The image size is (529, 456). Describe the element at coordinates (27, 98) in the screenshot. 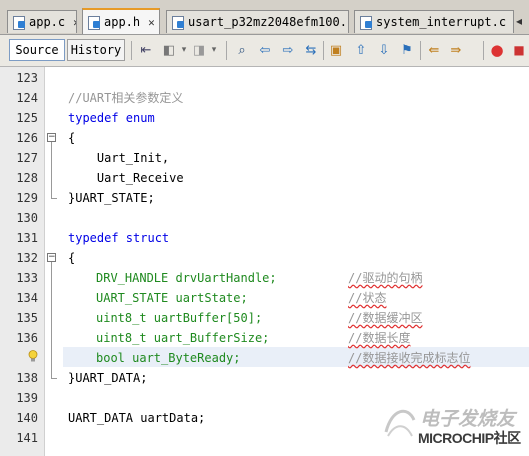

I see `line-number: 124` at that location.